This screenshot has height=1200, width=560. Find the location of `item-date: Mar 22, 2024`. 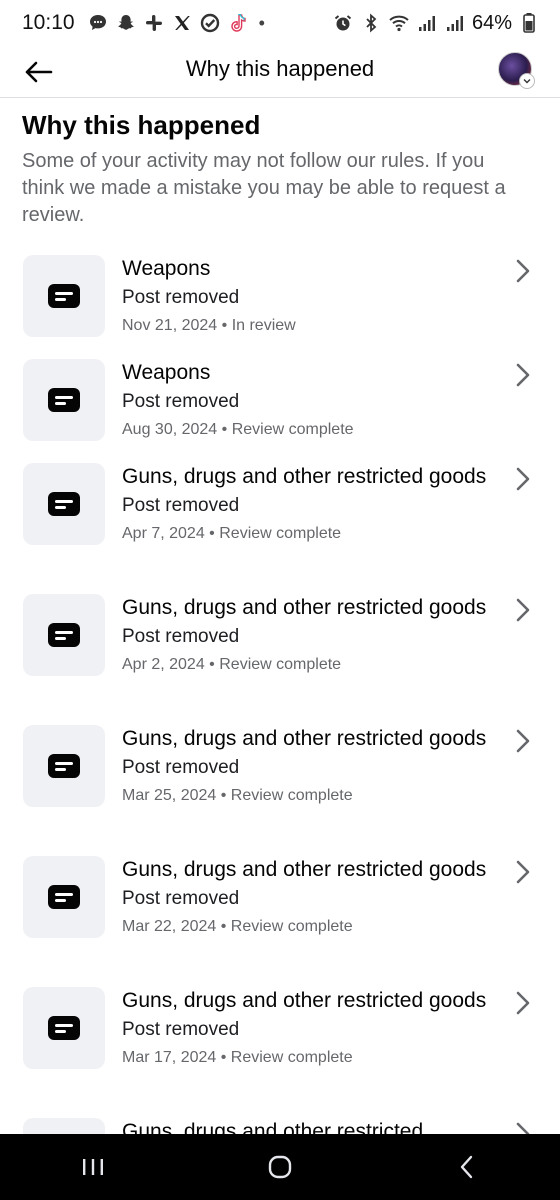

item-date: Mar 22, 2024 is located at coordinates (169, 926).